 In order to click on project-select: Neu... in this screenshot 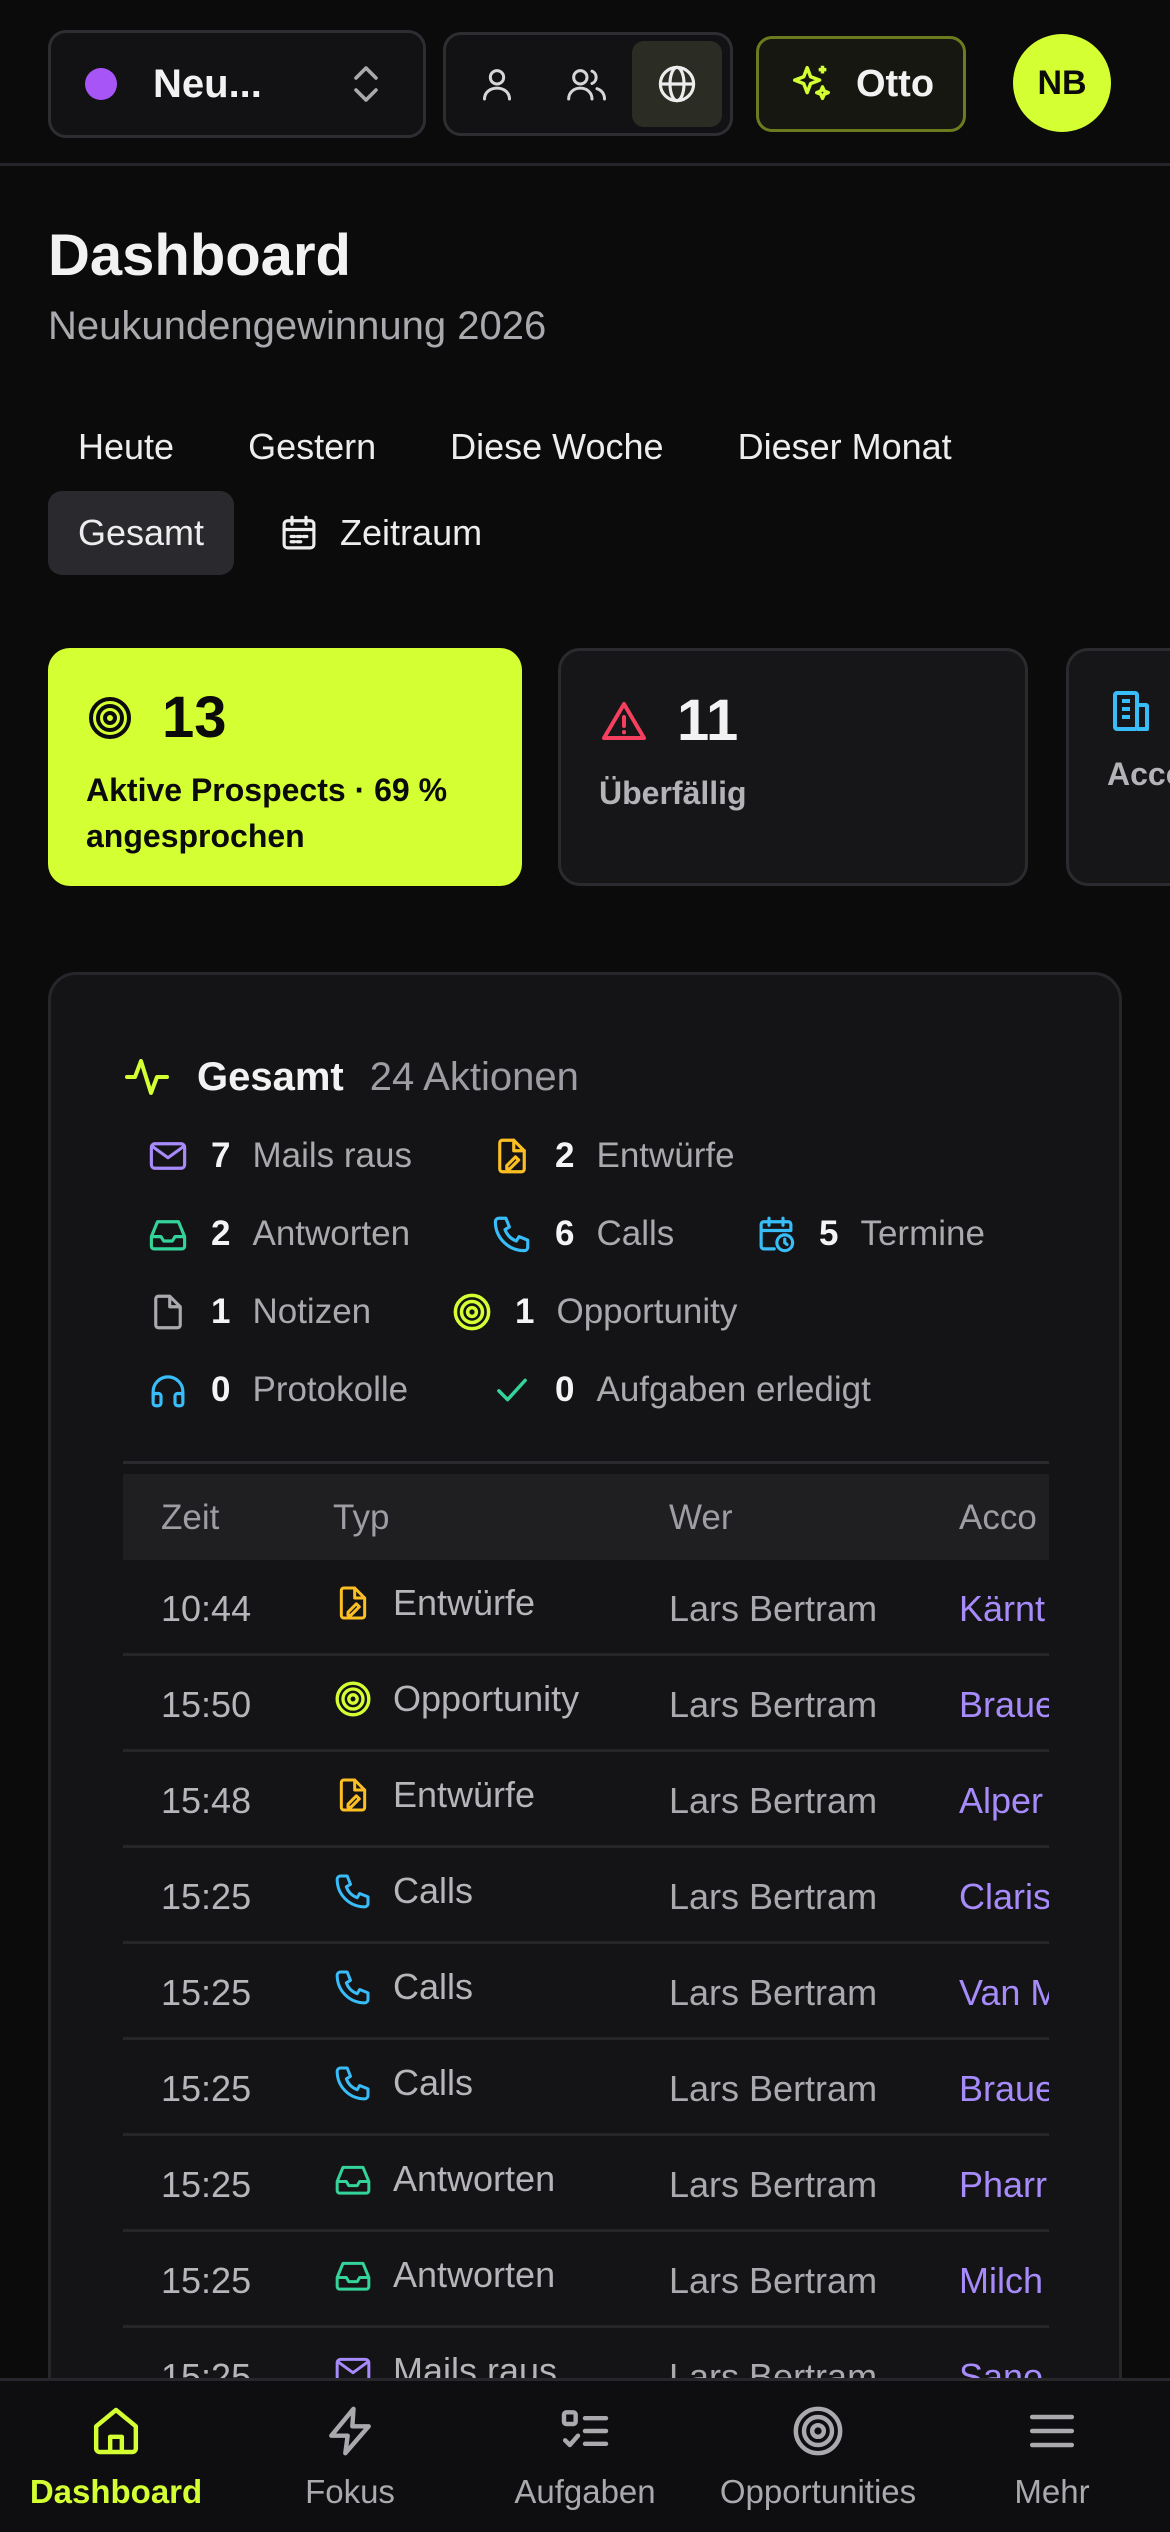, I will do `click(237, 84)`.